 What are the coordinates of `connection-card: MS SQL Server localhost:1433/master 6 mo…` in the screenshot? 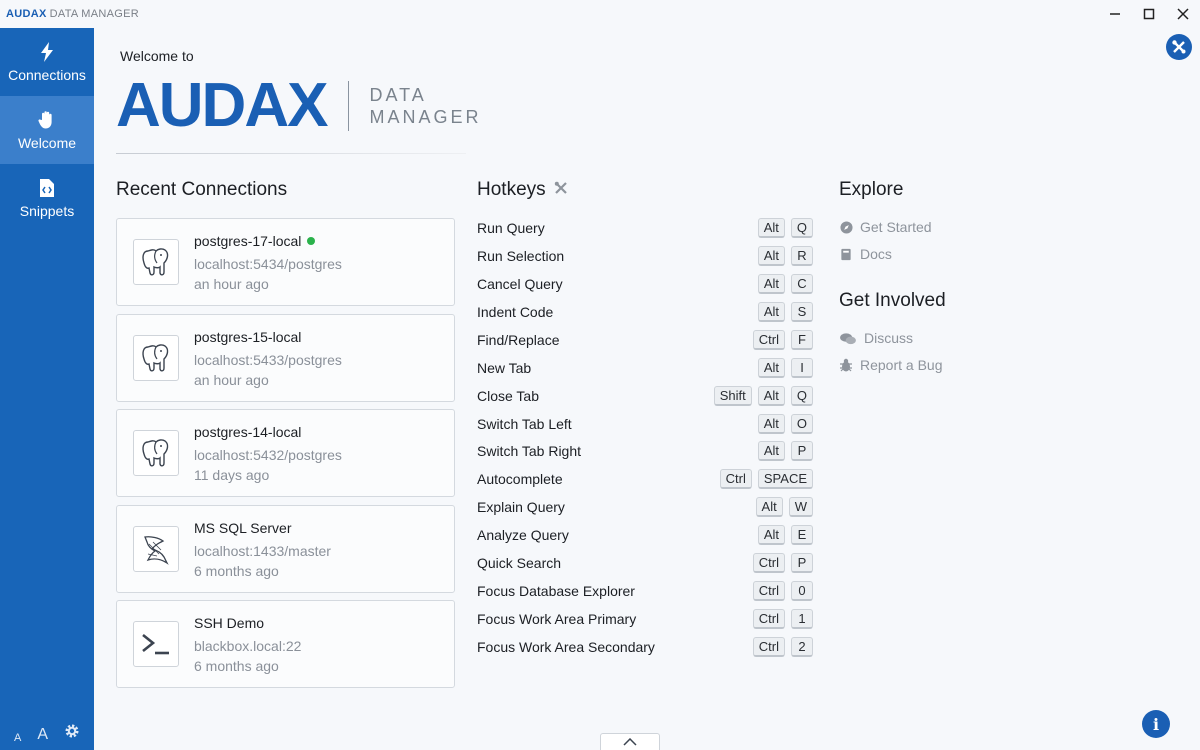 It's located at (285, 549).